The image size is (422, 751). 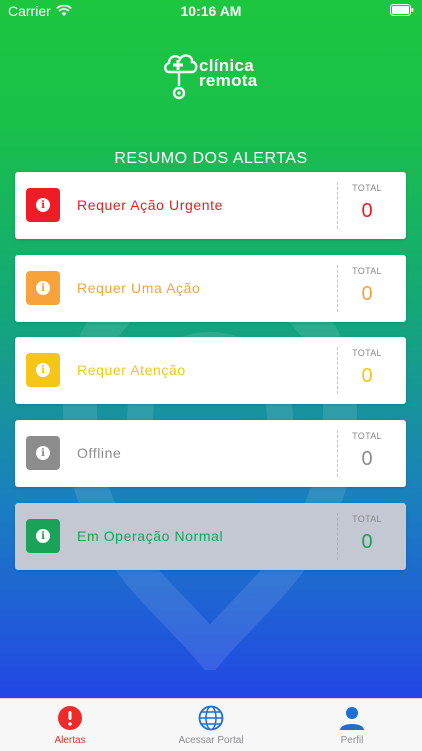 I want to click on tab-acessar-portal: Acessar Portal, so click(x=211, y=725).